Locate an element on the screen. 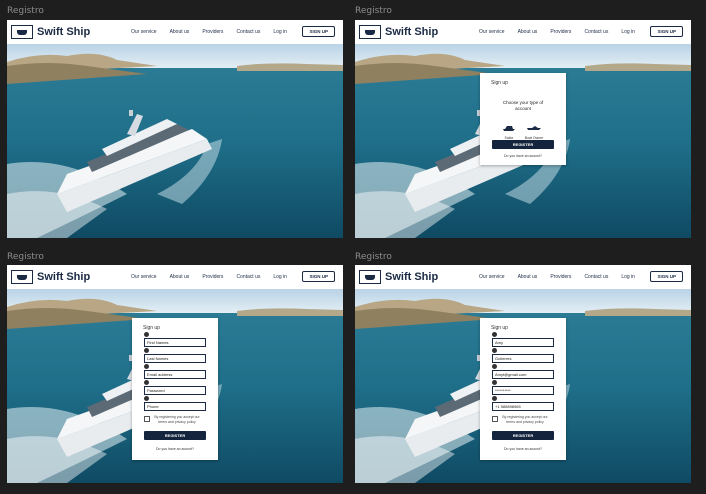 Image resolution: width=706 pixels, height=494 pixels. password-field: Password is located at coordinates (175, 387).